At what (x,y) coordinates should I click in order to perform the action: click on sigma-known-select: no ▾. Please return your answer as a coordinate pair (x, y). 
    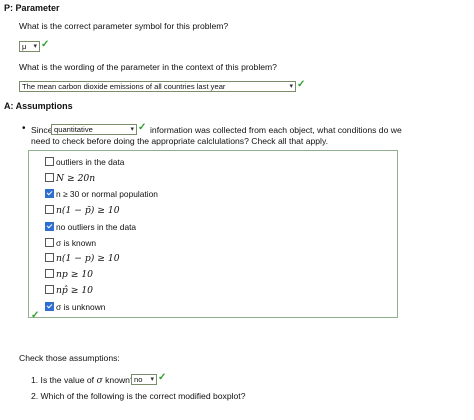
    Looking at the image, I should click on (144, 379).